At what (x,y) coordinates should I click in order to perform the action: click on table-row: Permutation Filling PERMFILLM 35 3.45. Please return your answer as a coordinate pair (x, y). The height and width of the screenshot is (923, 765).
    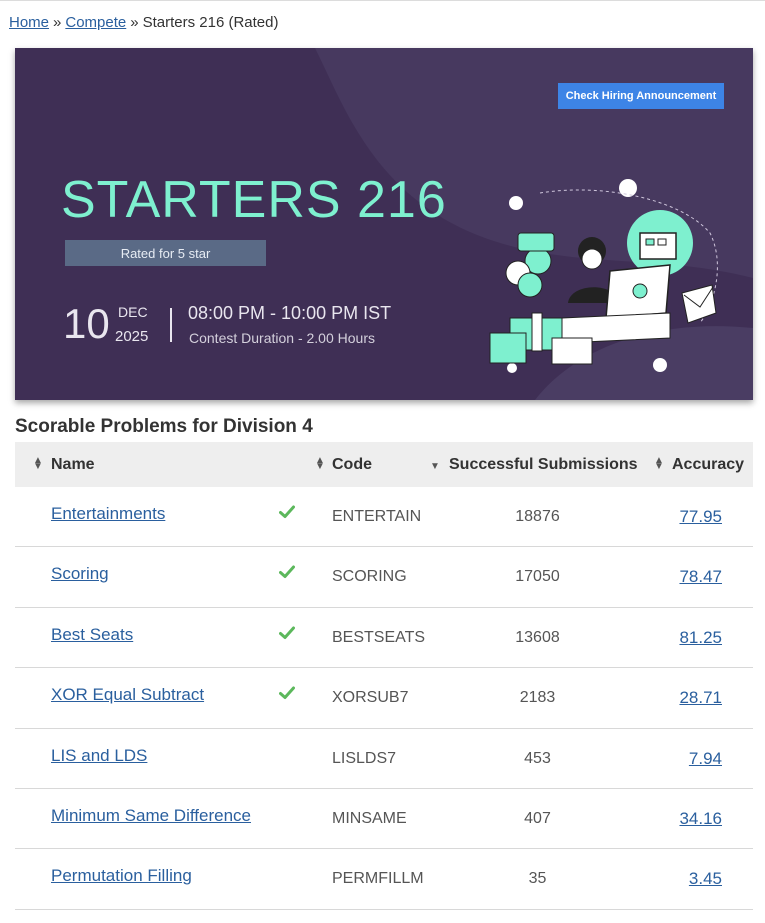
    Looking at the image, I should click on (384, 879).